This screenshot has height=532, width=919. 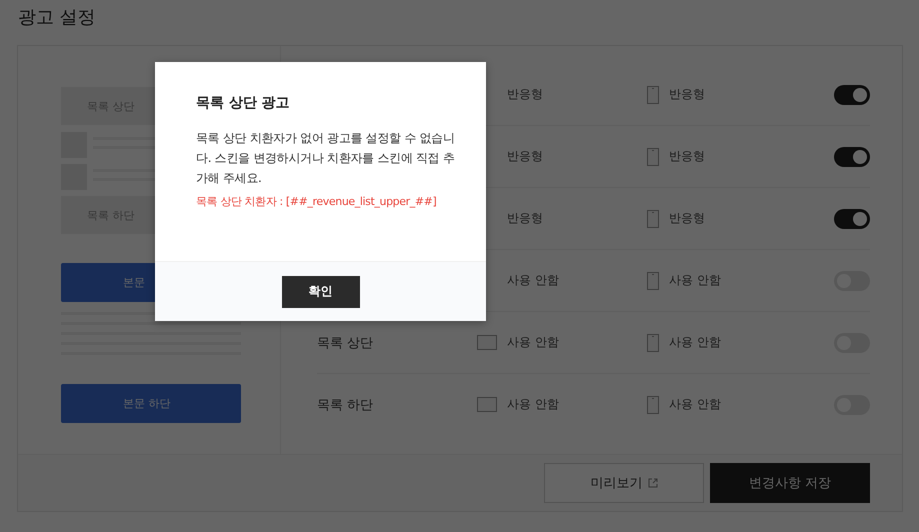 I want to click on placement-label: 목록 하단, so click(x=345, y=405).